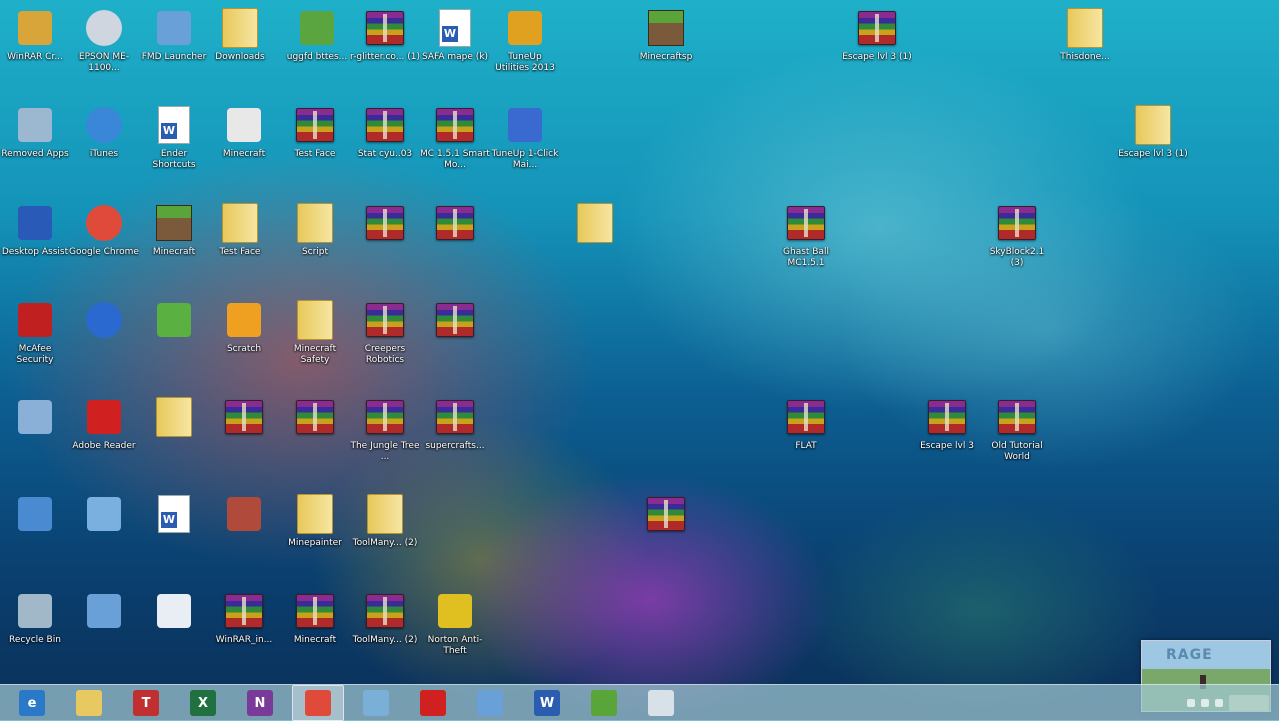 The width and height of the screenshot is (1279, 721). What do you see at coordinates (806, 236) in the screenshot?
I see `desktop-icon: Ghast Ball MC1.5.1` at bounding box center [806, 236].